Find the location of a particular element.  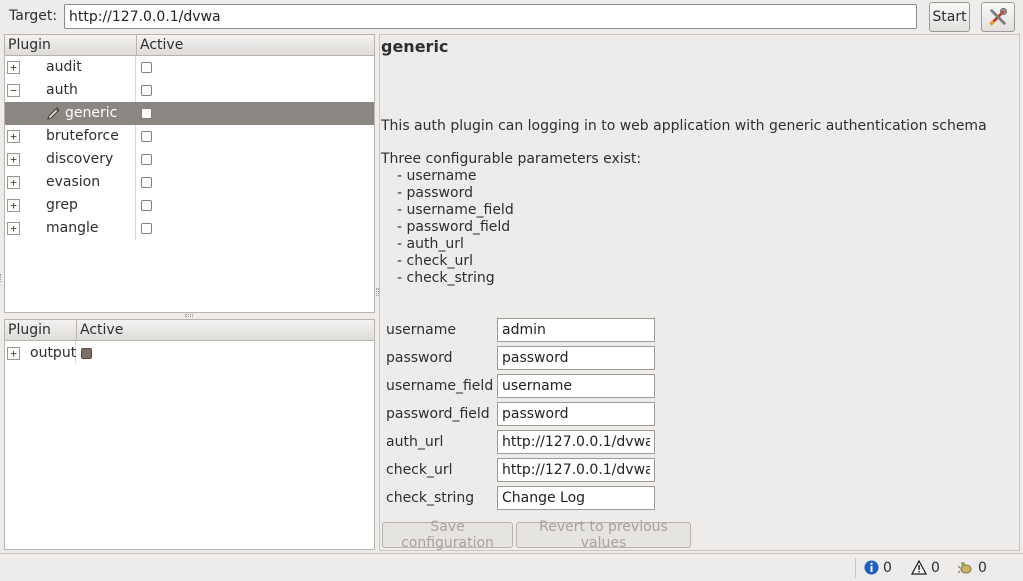

plugin-row: + grep is located at coordinates (189, 205).